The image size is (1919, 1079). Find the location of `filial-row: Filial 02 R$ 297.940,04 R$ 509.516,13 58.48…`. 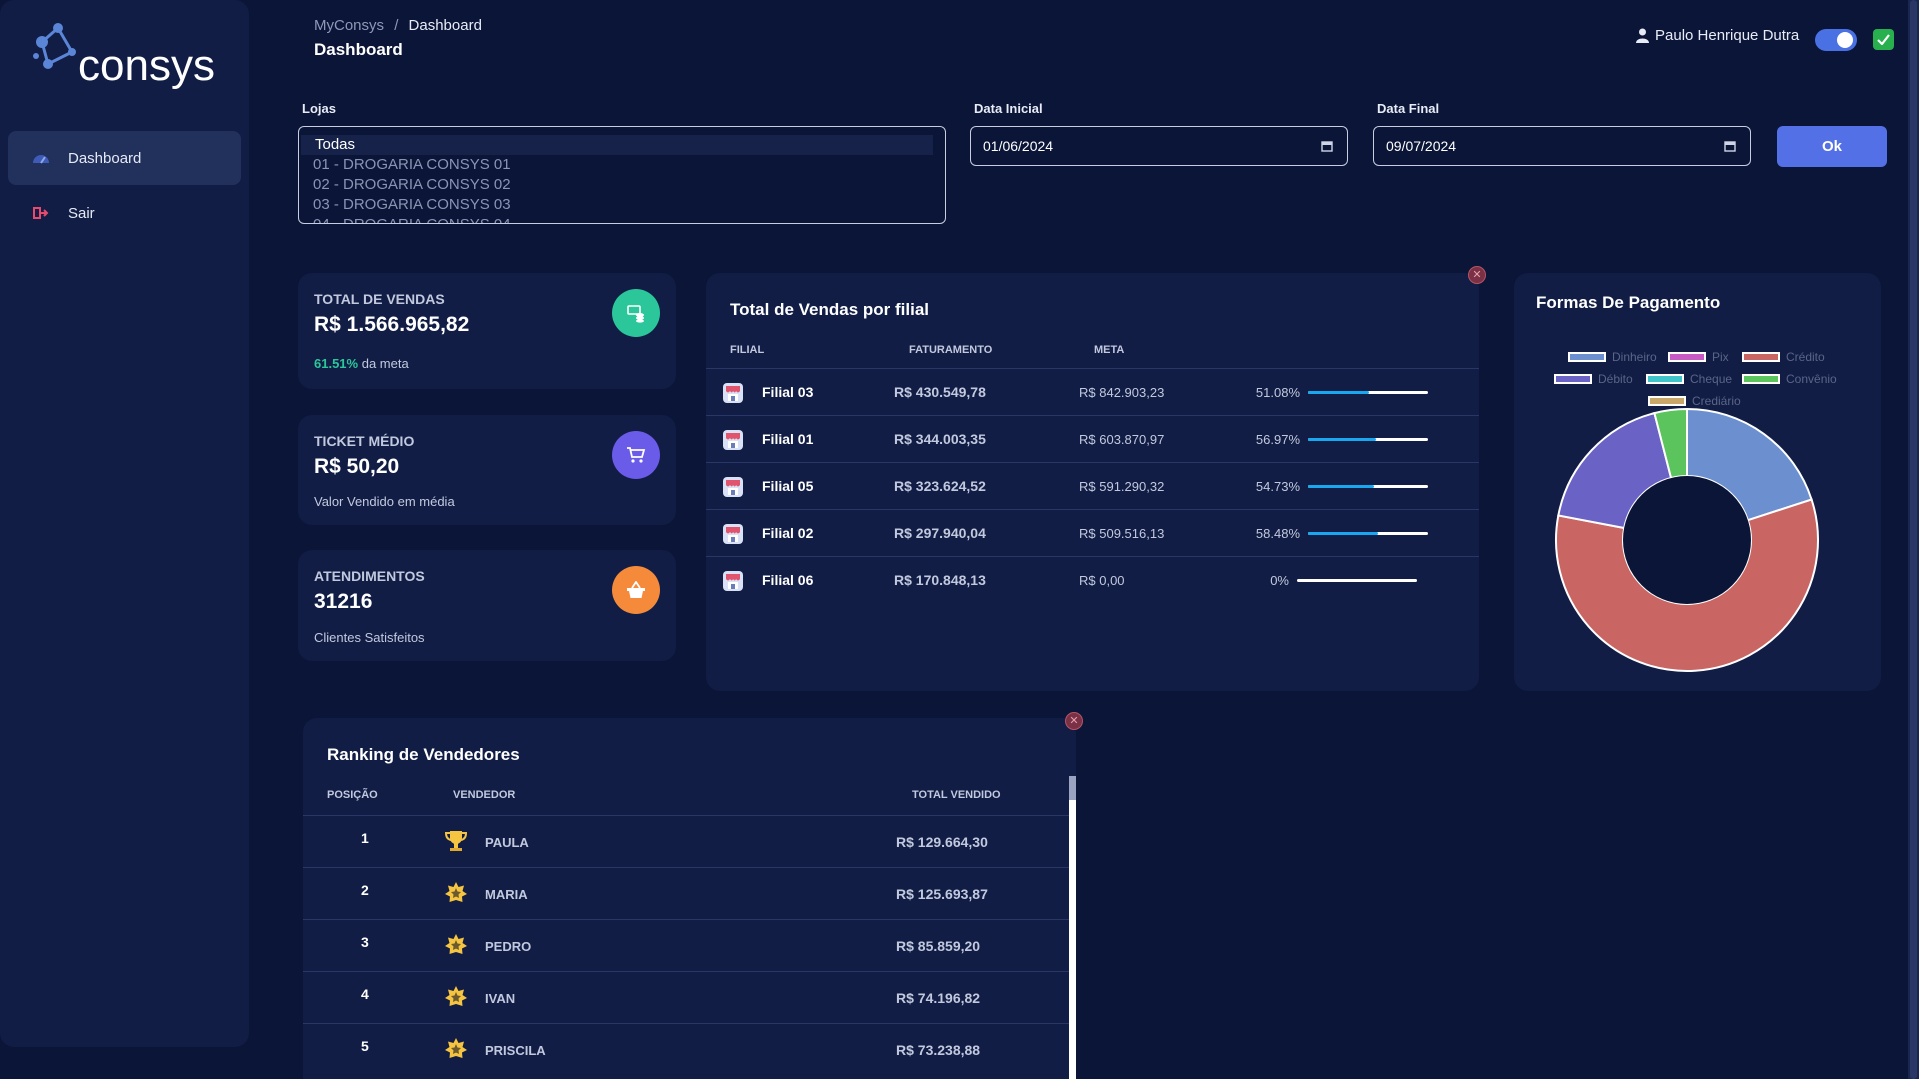

filial-row: Filial 02 R$ 297.940,04 R$ 509.516,13 58.48… is located at coordinates (1092, 533).